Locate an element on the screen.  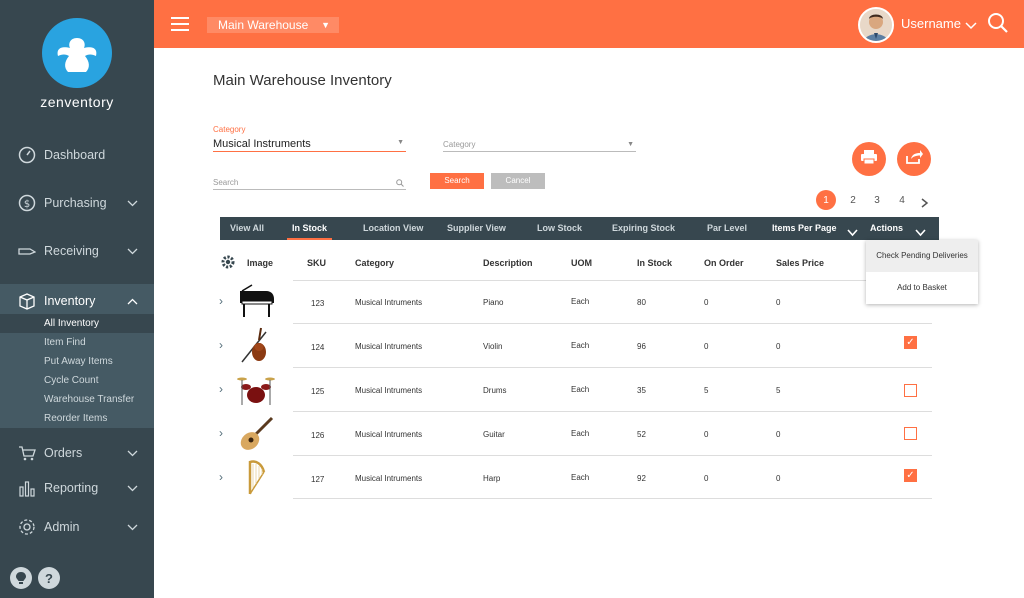
cell-sku: 124 is located at coordinates (318, 347).